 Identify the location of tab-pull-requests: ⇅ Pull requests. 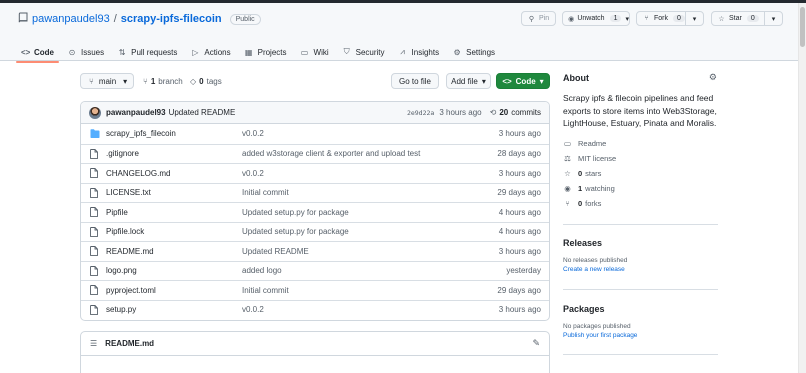
(147, 52).